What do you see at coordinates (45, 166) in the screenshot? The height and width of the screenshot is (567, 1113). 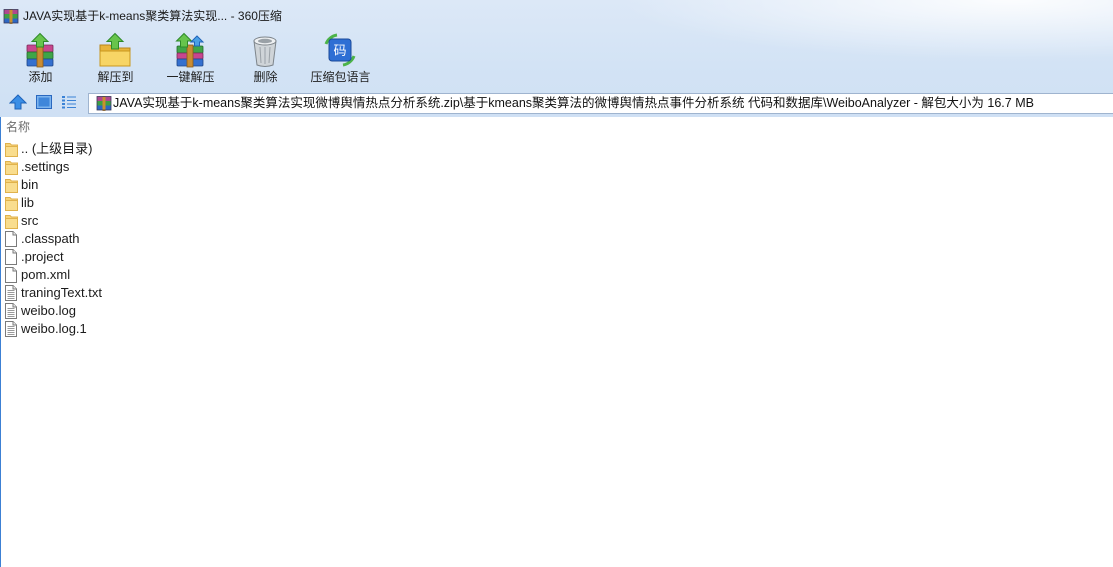 I see `file-name: .settings` at bounding box center [45, 166].